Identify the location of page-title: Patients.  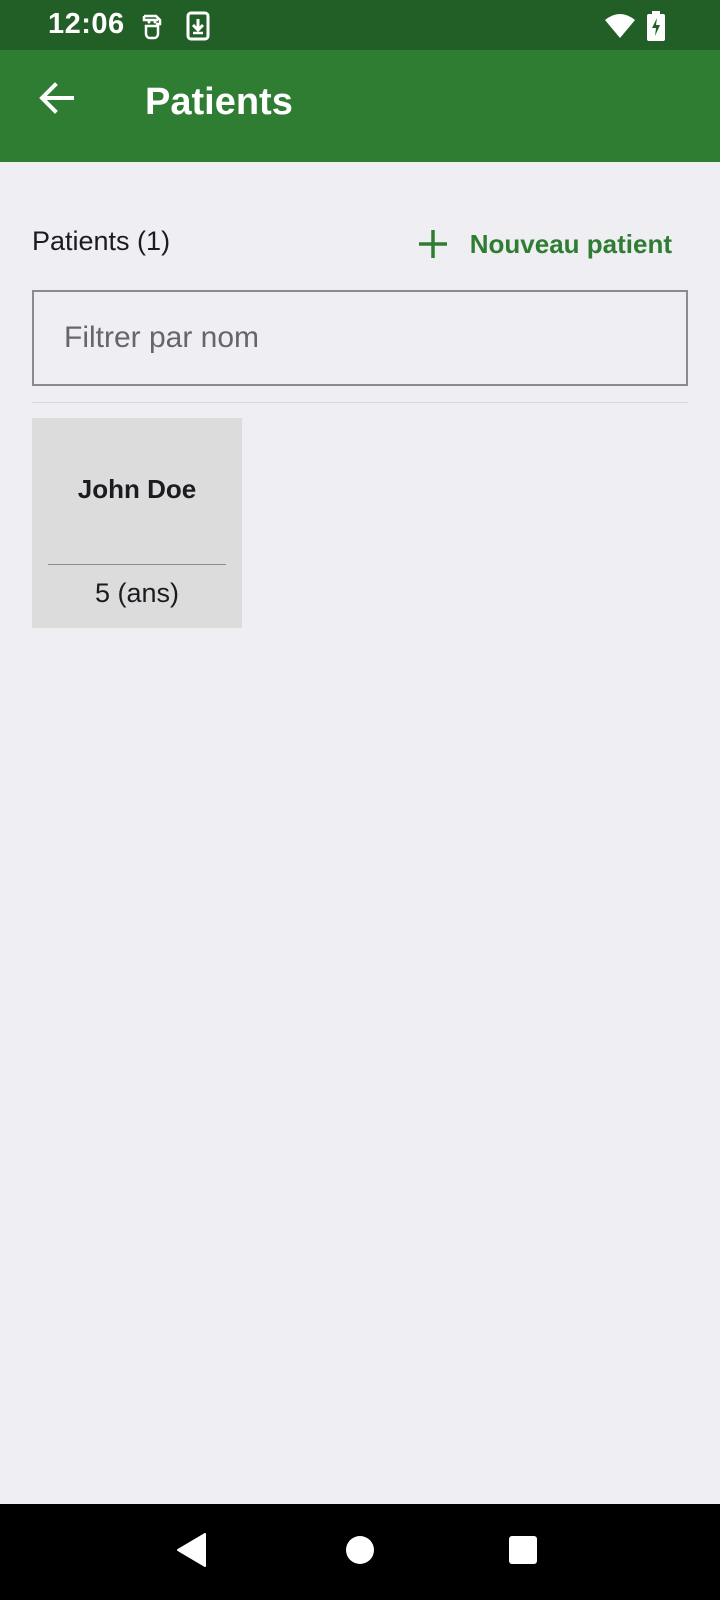
(219, 102).